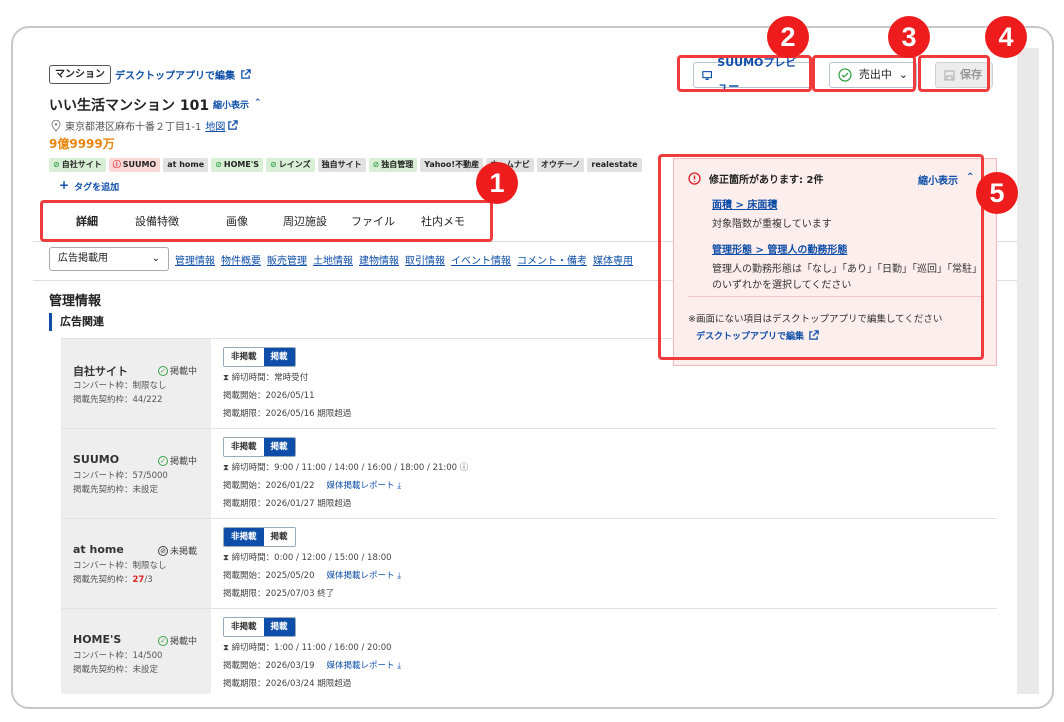 This screenshot has height=722, width=1064. I want to click on callout-box-preview, so click(744, 73).